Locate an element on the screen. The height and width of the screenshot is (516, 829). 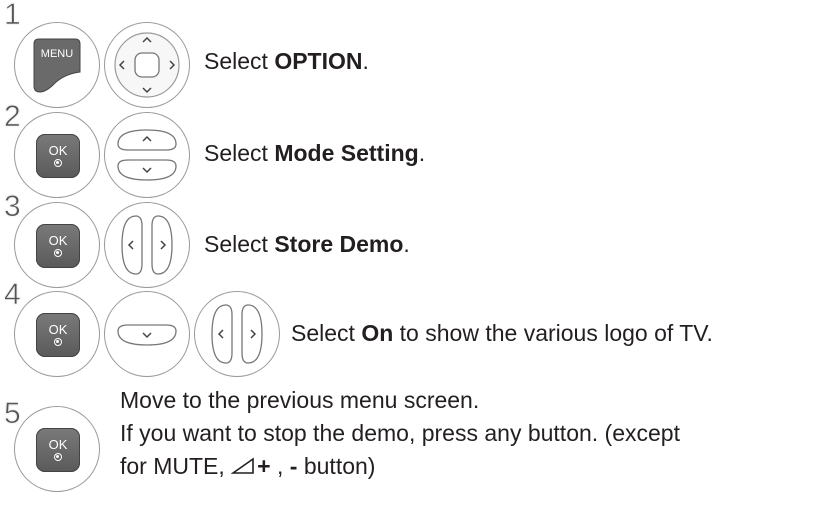
step-3-text: Select Store Demo. is located at coordinates (307, 244).